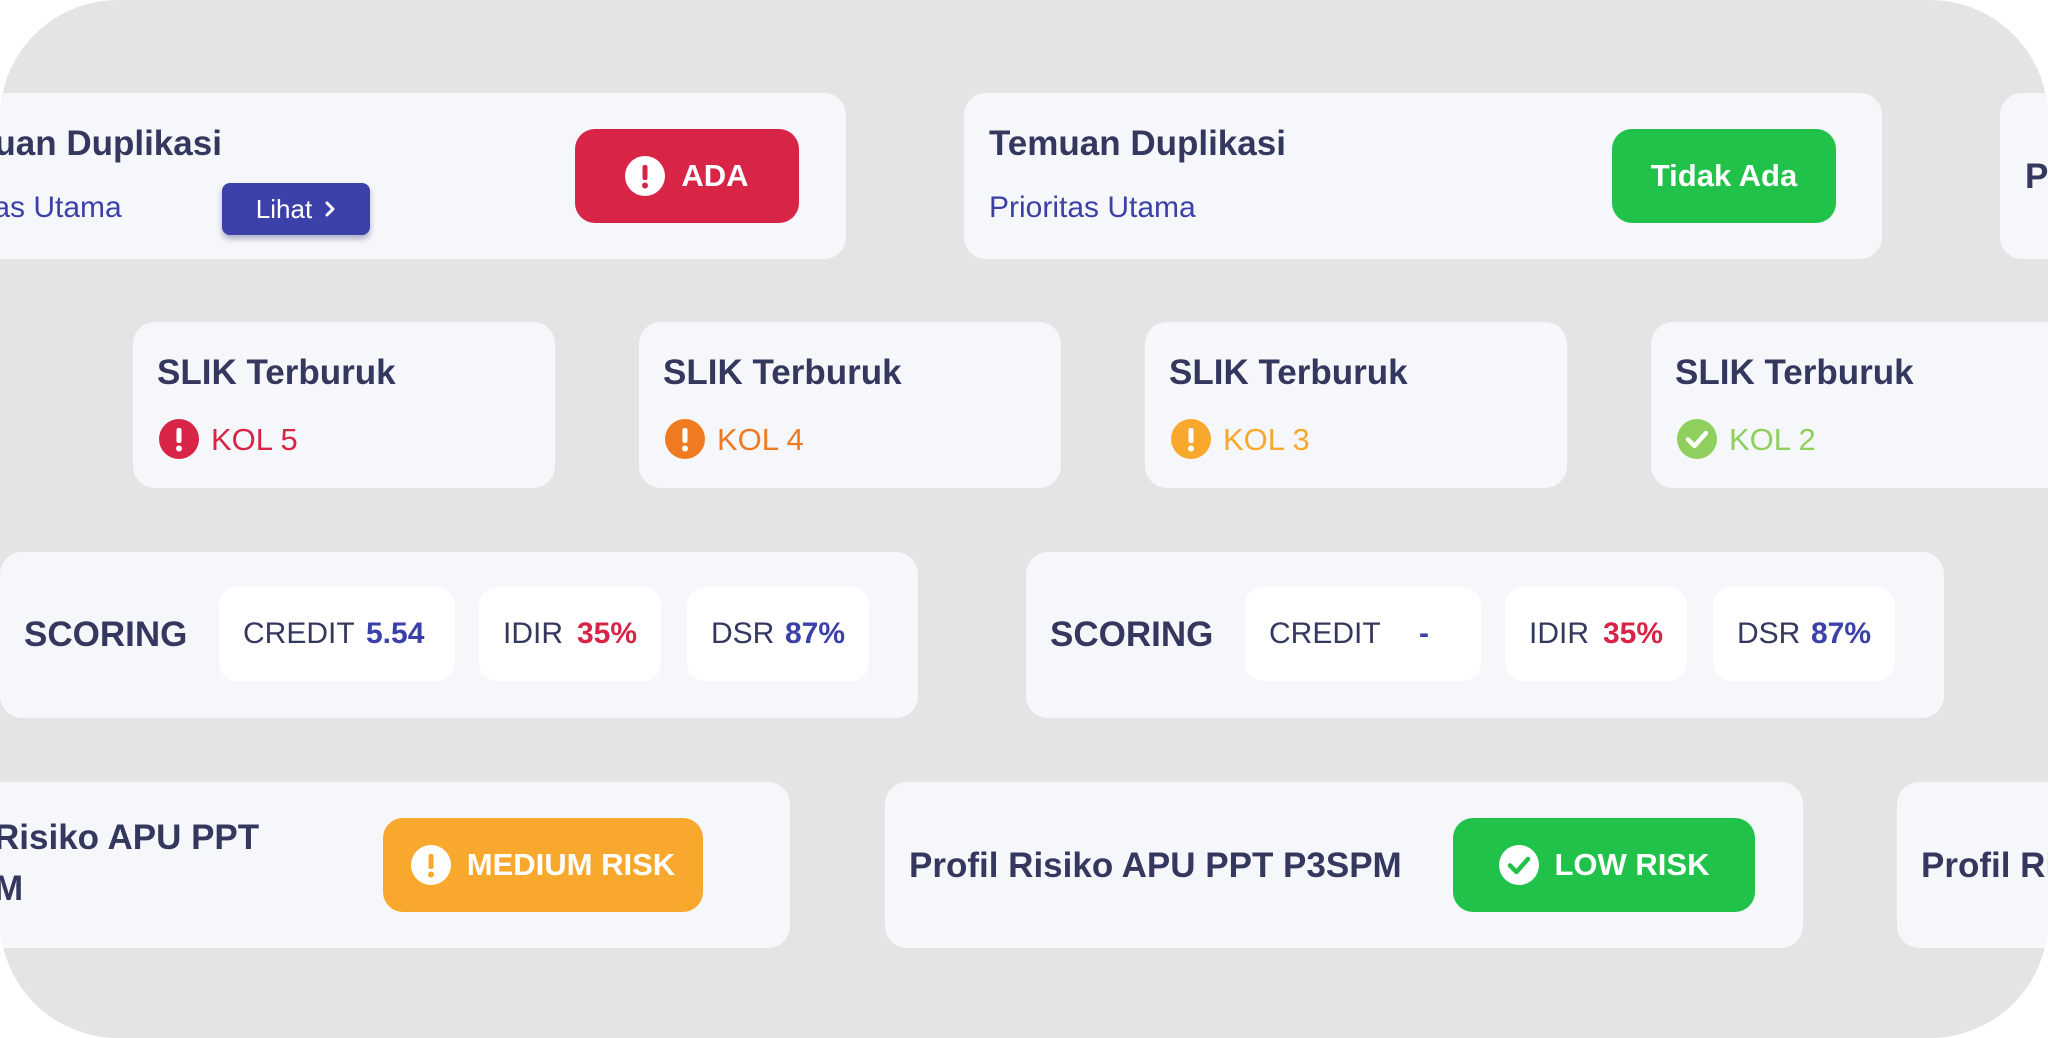  I want to click on apu-title-line1: Risiko APU PPT, so click(130, 837).